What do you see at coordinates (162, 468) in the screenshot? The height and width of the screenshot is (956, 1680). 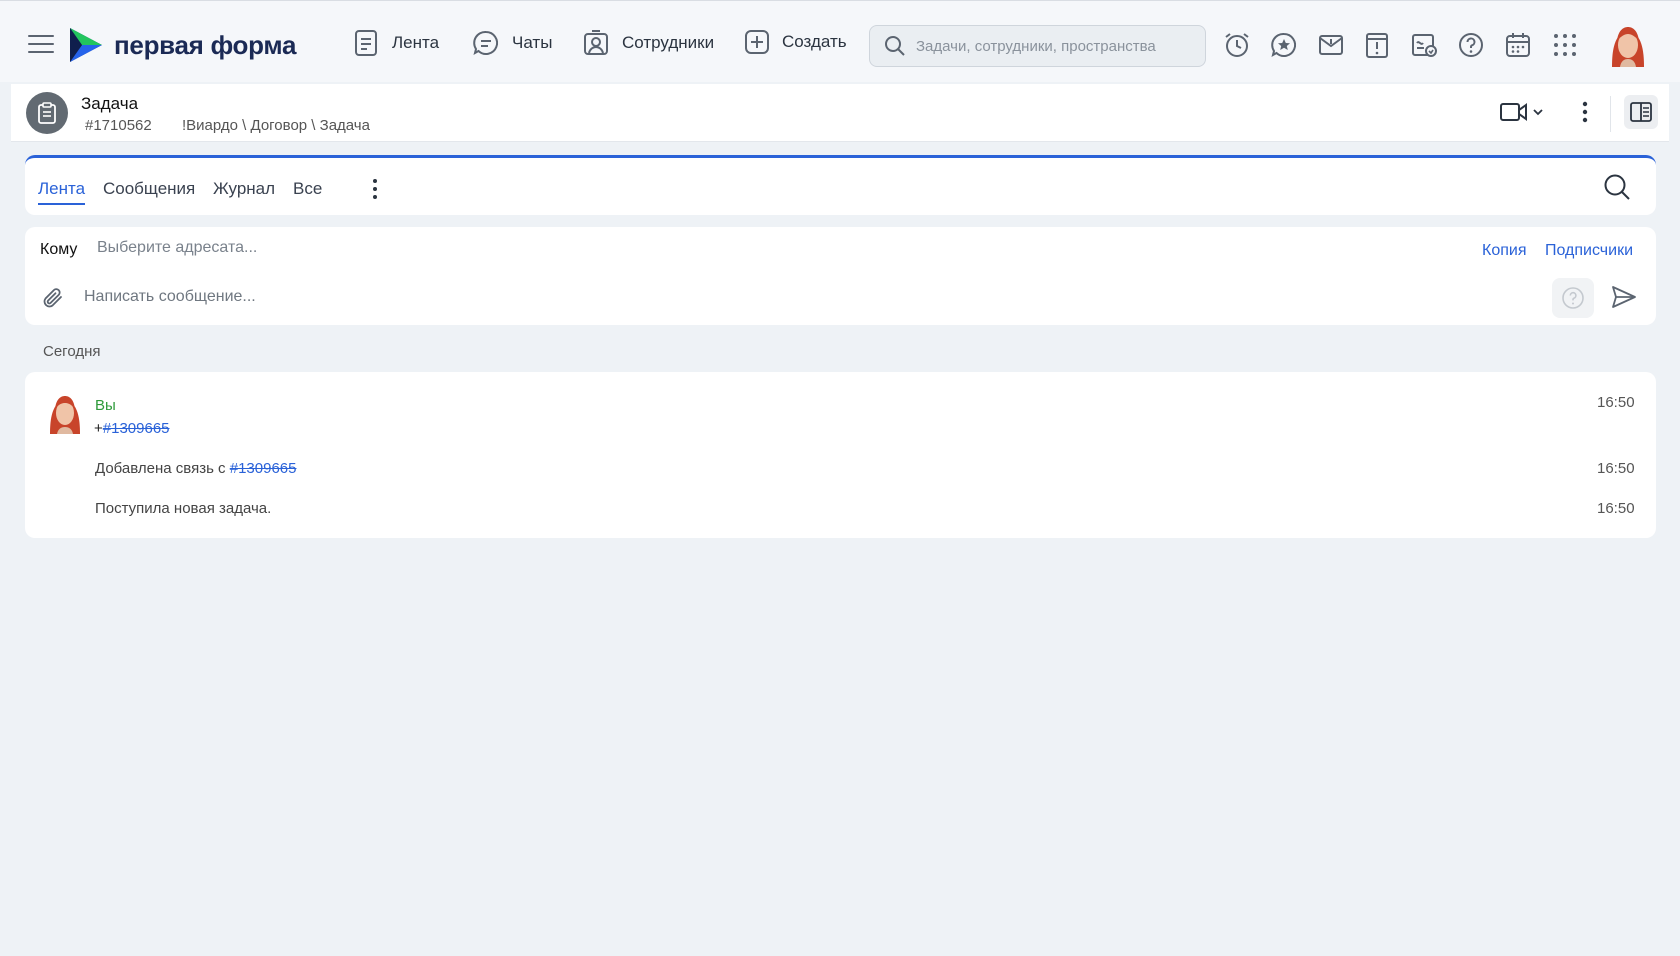 I see `relation-text: Добавлена связь с` at bounding box center [162, 468].